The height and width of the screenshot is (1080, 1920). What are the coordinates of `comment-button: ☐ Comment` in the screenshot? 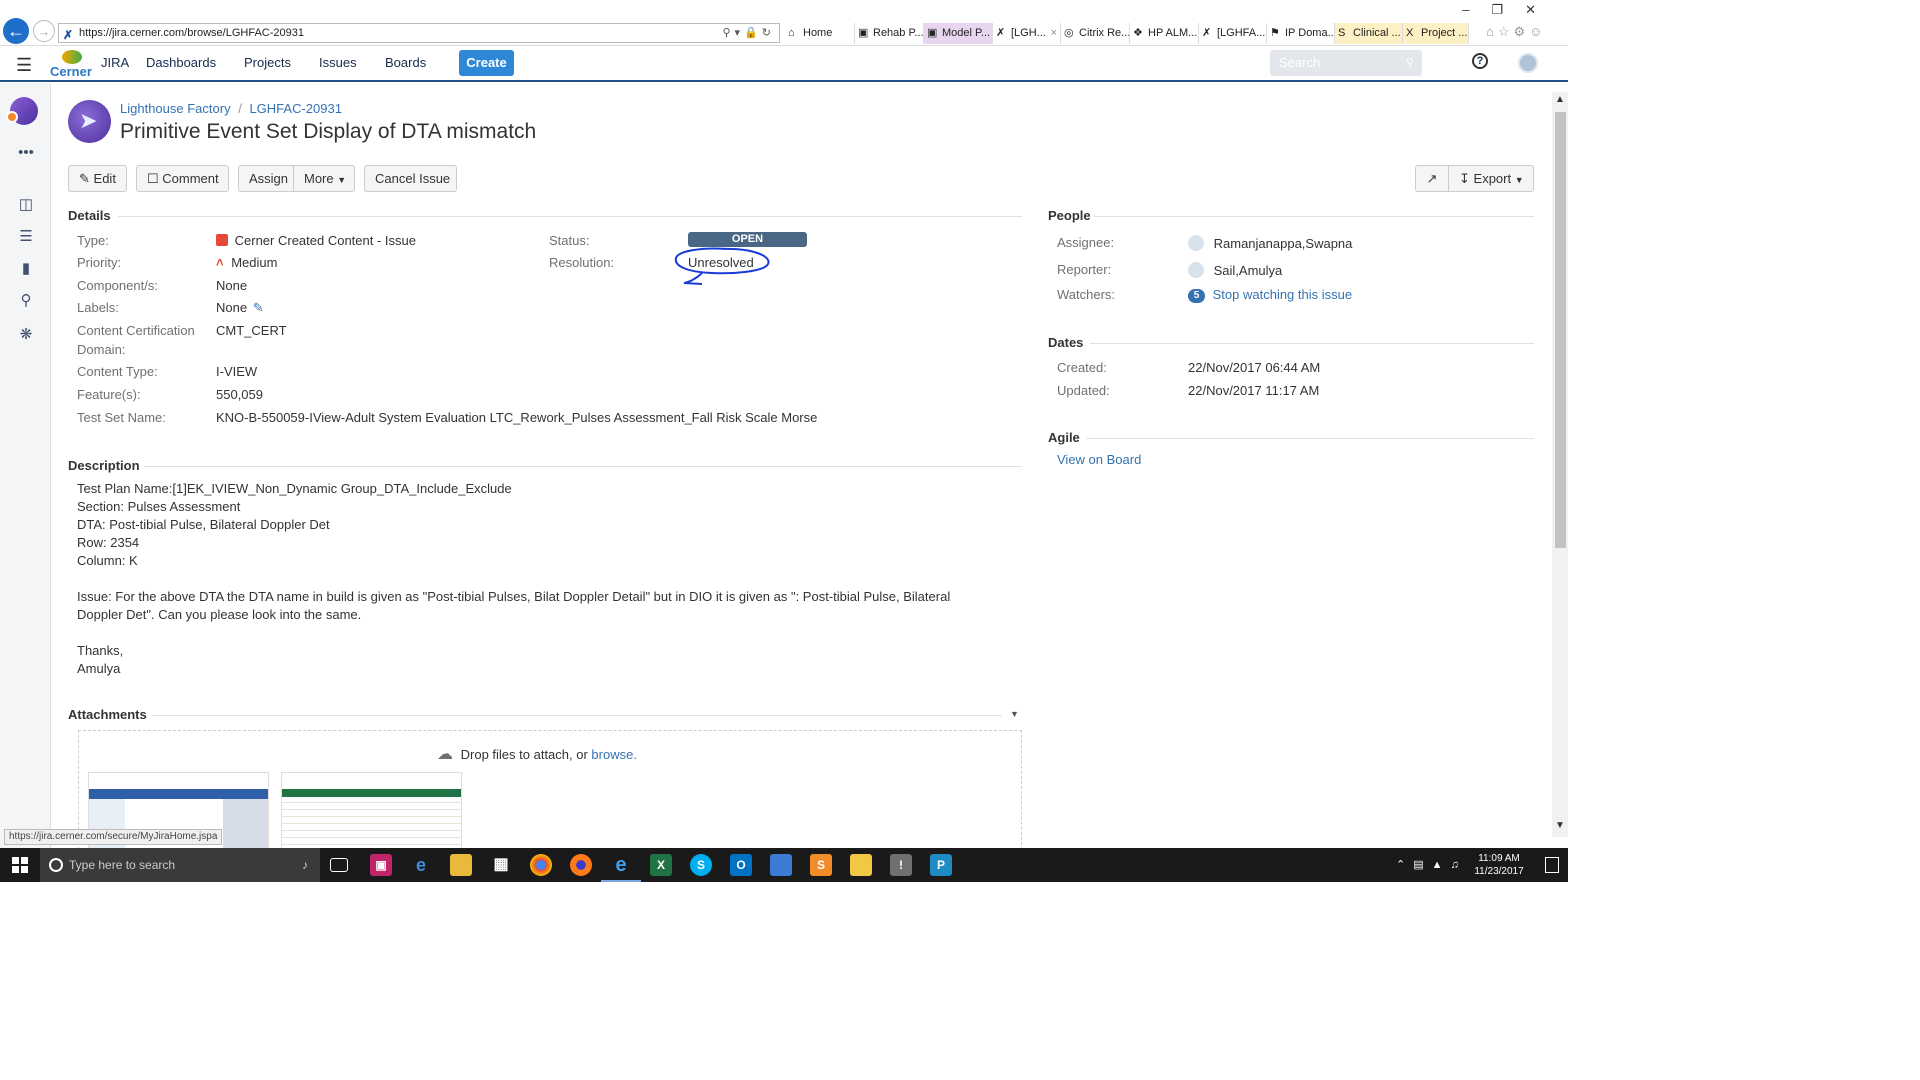 It's located at (182, 178).